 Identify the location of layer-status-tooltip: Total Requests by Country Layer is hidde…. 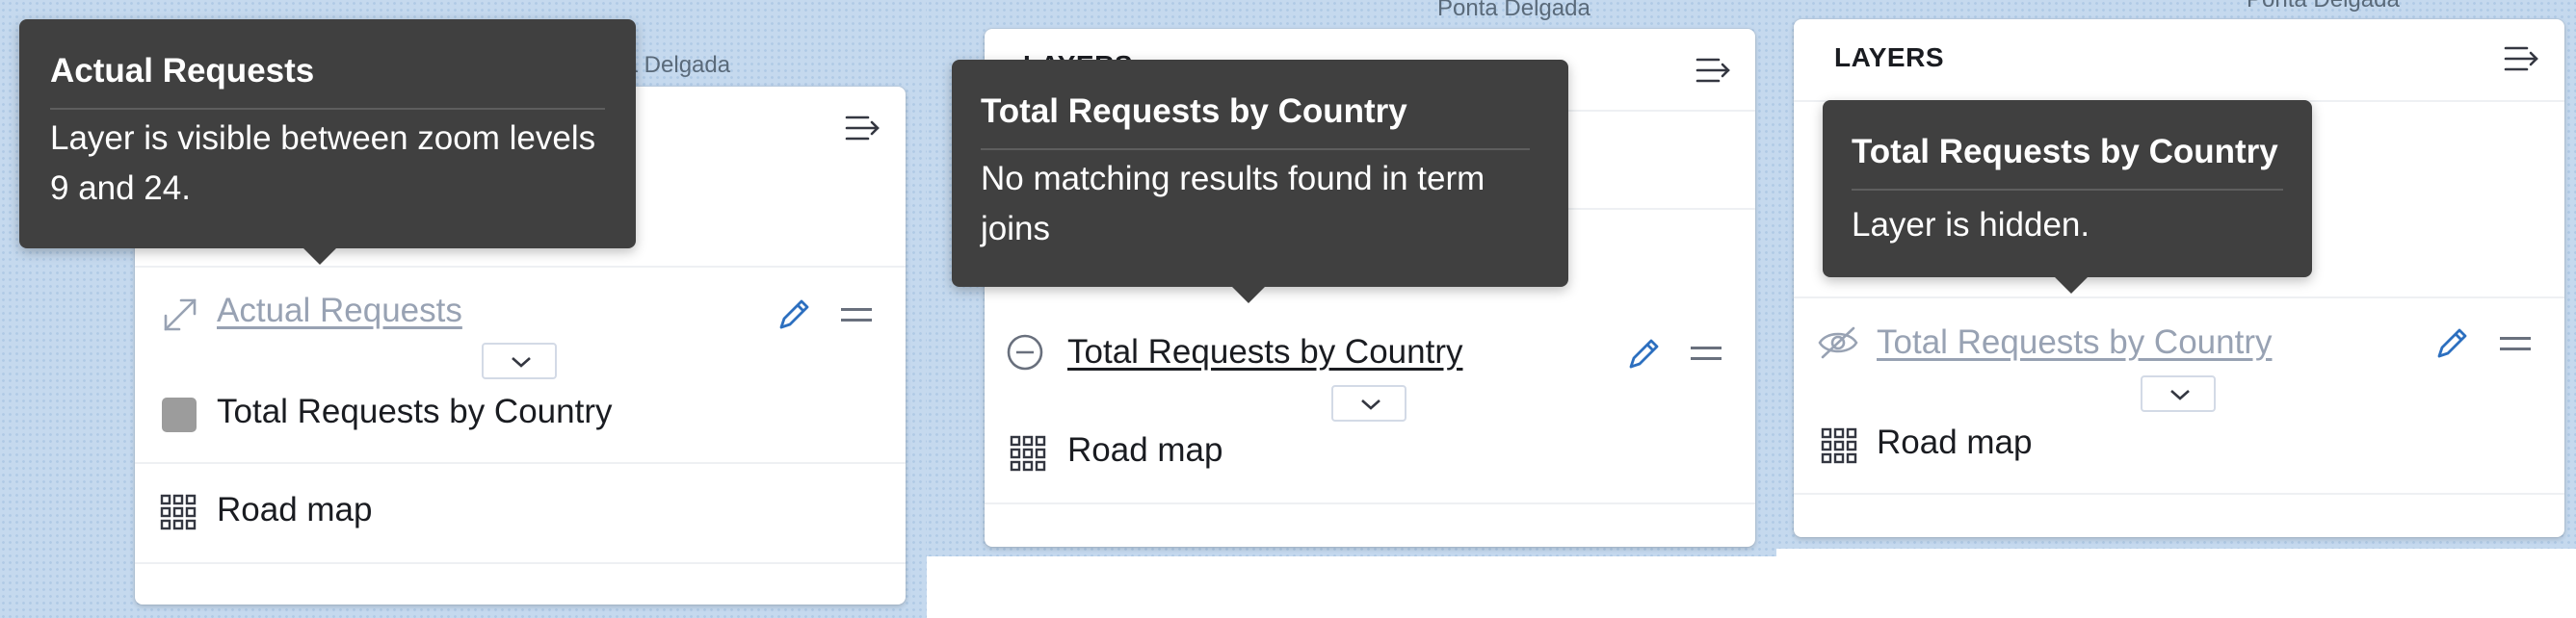
(2067, 188).